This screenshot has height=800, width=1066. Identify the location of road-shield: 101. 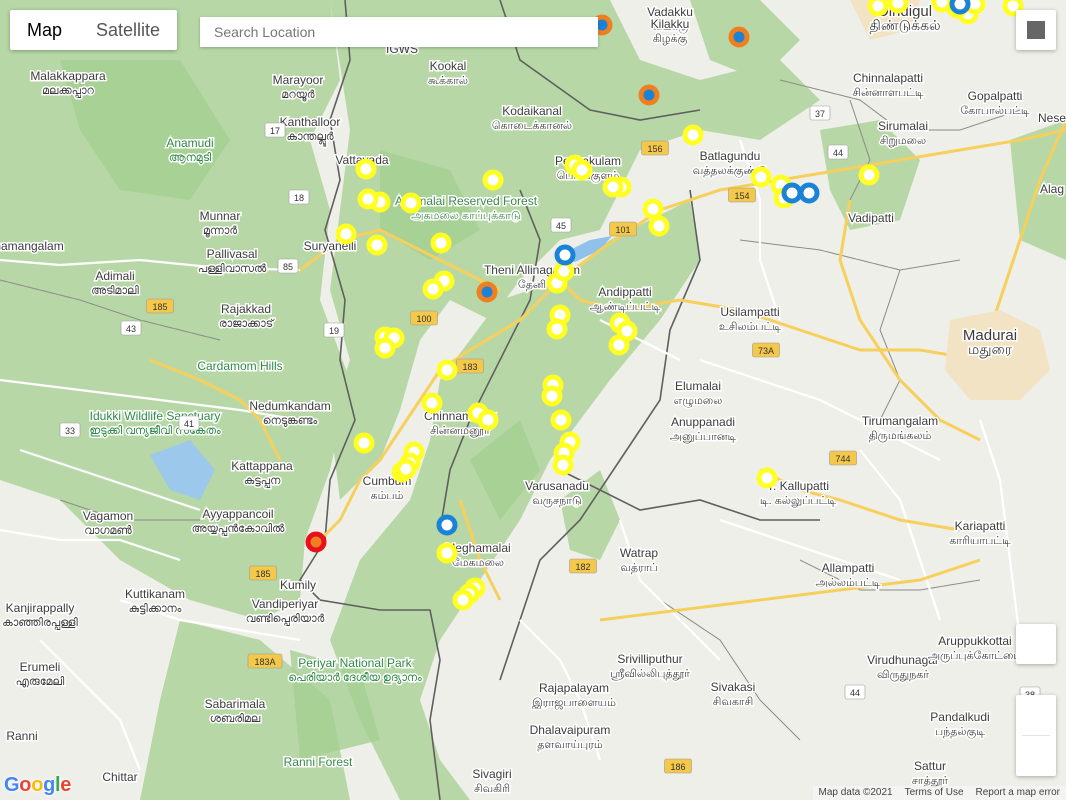
(623, 229).